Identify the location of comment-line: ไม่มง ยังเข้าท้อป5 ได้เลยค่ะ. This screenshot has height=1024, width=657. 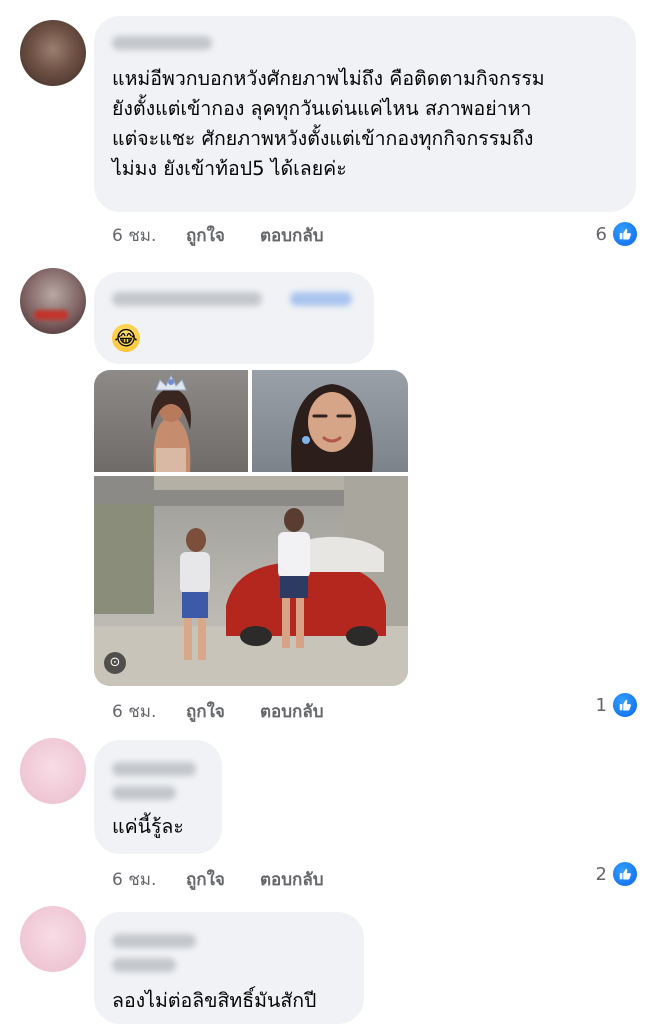
(229, 168).